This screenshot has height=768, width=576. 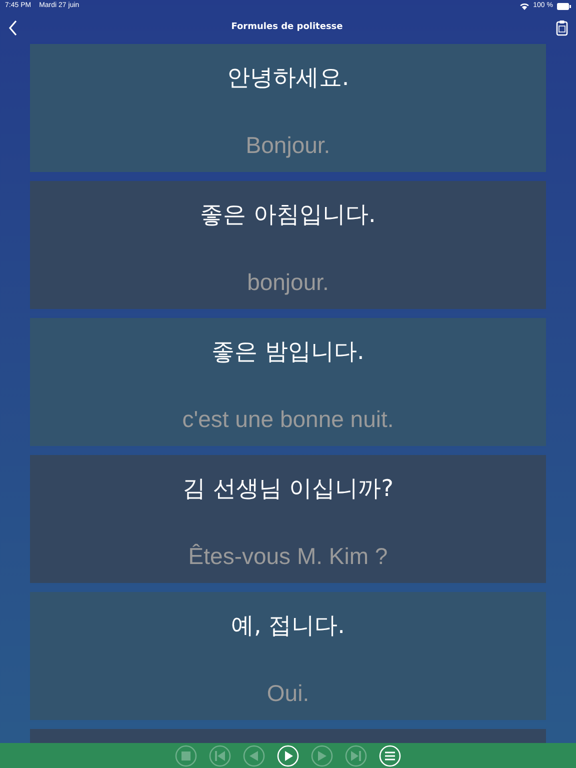 What do you see at coordinates (288, 282) in the screenshot?
I see `french-translation: bonjour.` at bounding box center [288, 282].